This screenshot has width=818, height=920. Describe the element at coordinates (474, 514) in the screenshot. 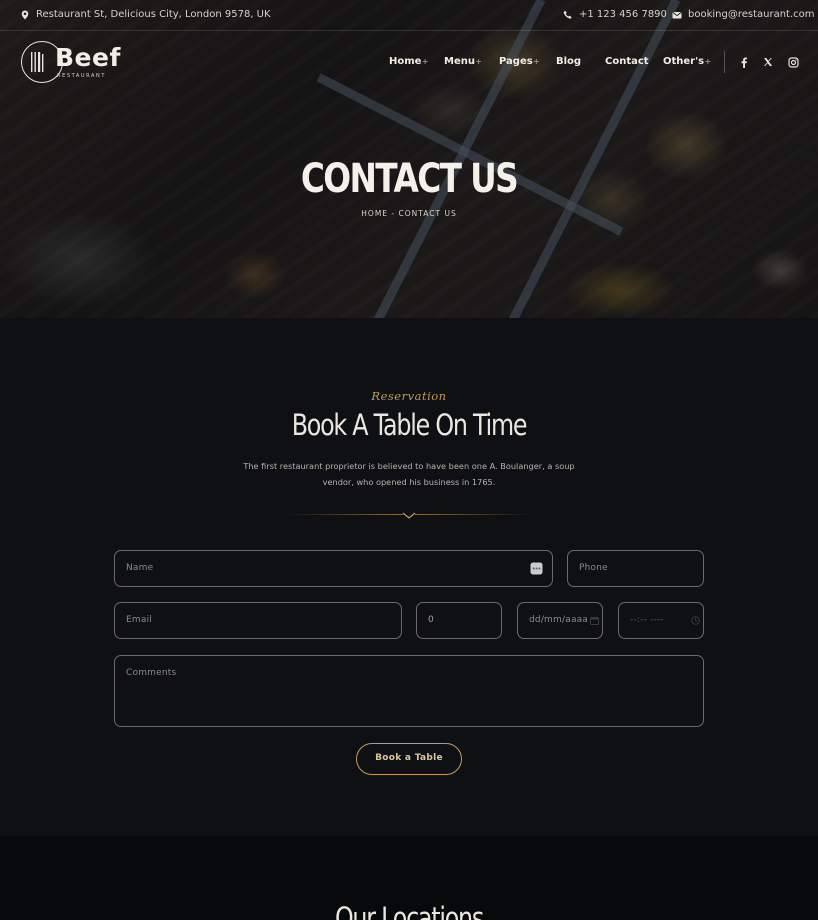

I see `ornament-line-right` at that location.